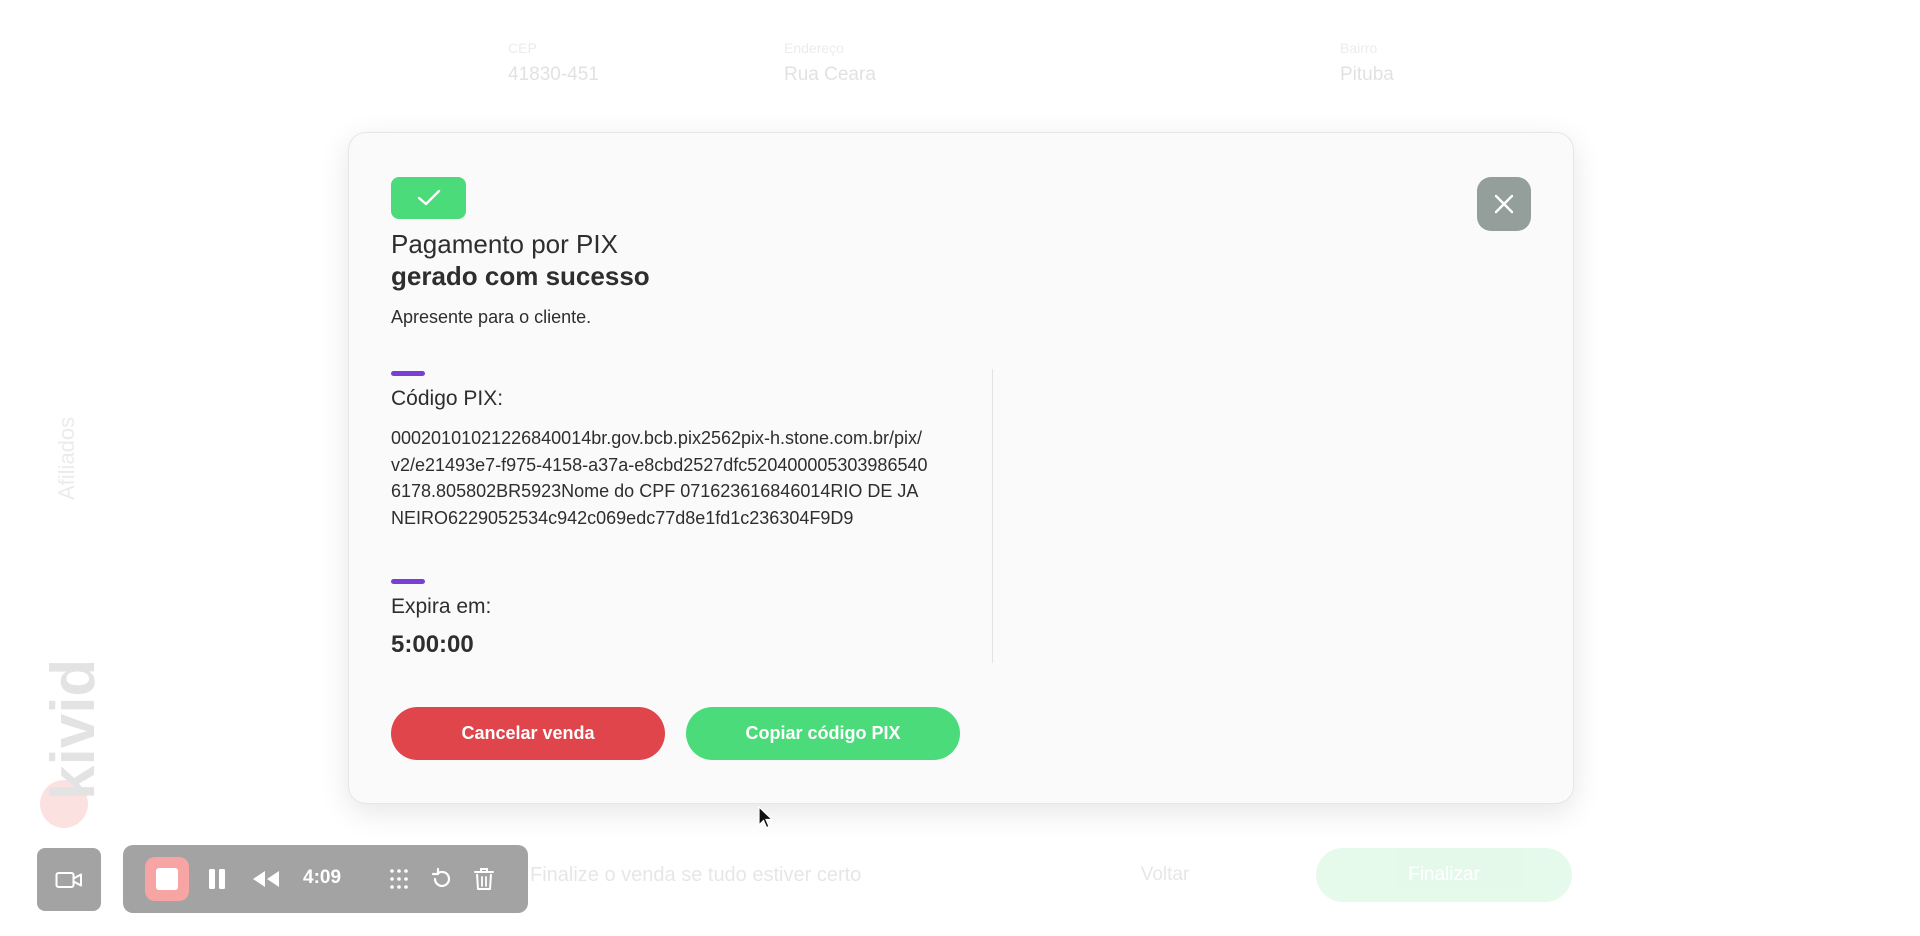 This screenshot has height=936, width=1920. What do you see at coordinates (766, 817) in the screenshot?
I see `mouse-cursor` at bounding box center [766, 817].